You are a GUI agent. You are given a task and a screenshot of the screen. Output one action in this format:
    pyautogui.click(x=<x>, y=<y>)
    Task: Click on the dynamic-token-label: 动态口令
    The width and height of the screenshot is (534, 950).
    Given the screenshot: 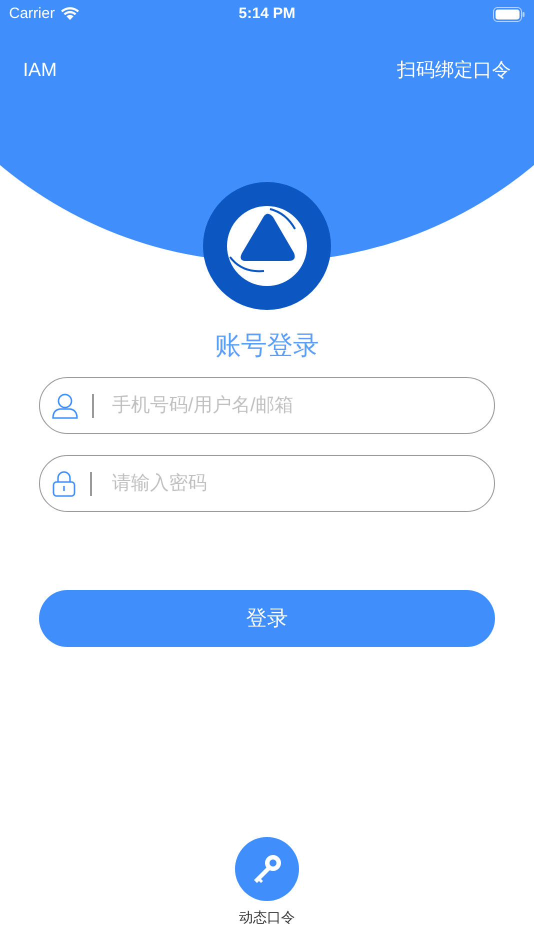 What is the action you would take?
    pyautogui.click(x=267, y=917)
    